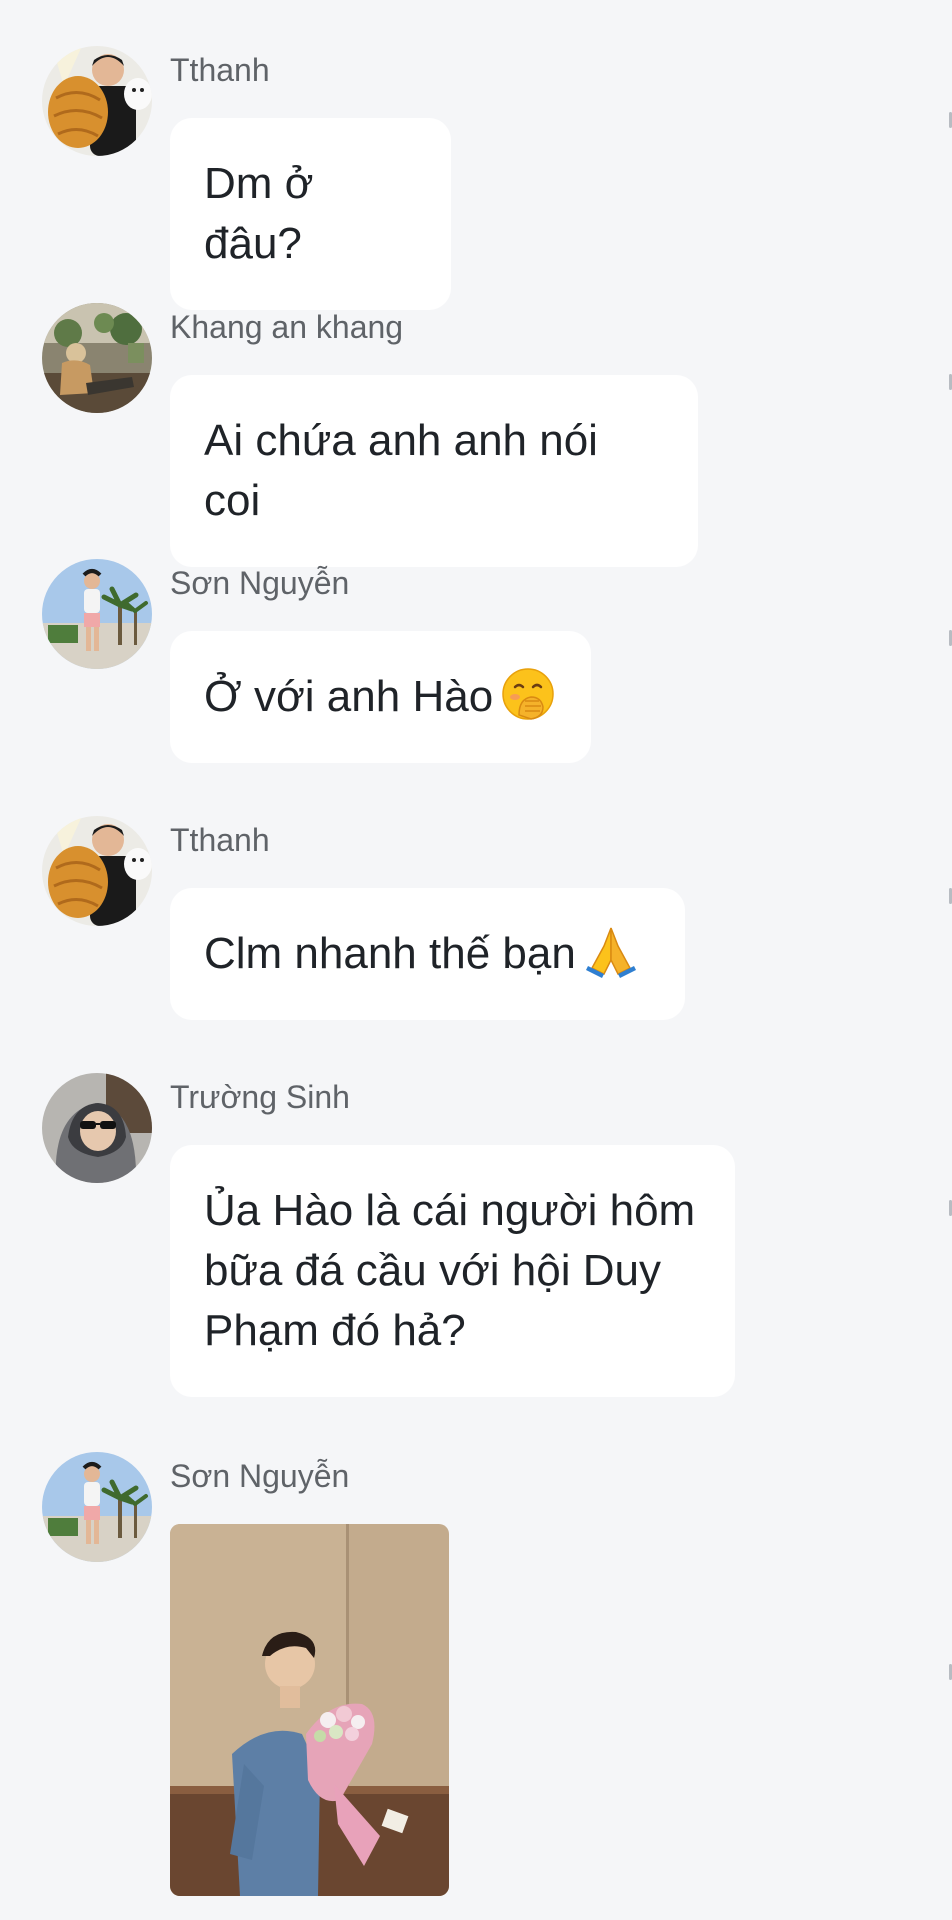 Image resolution: width=952 pixels, height=1920 pixels. I want to click on message-bubble: Ở với anh Hào, so click(380, 697).